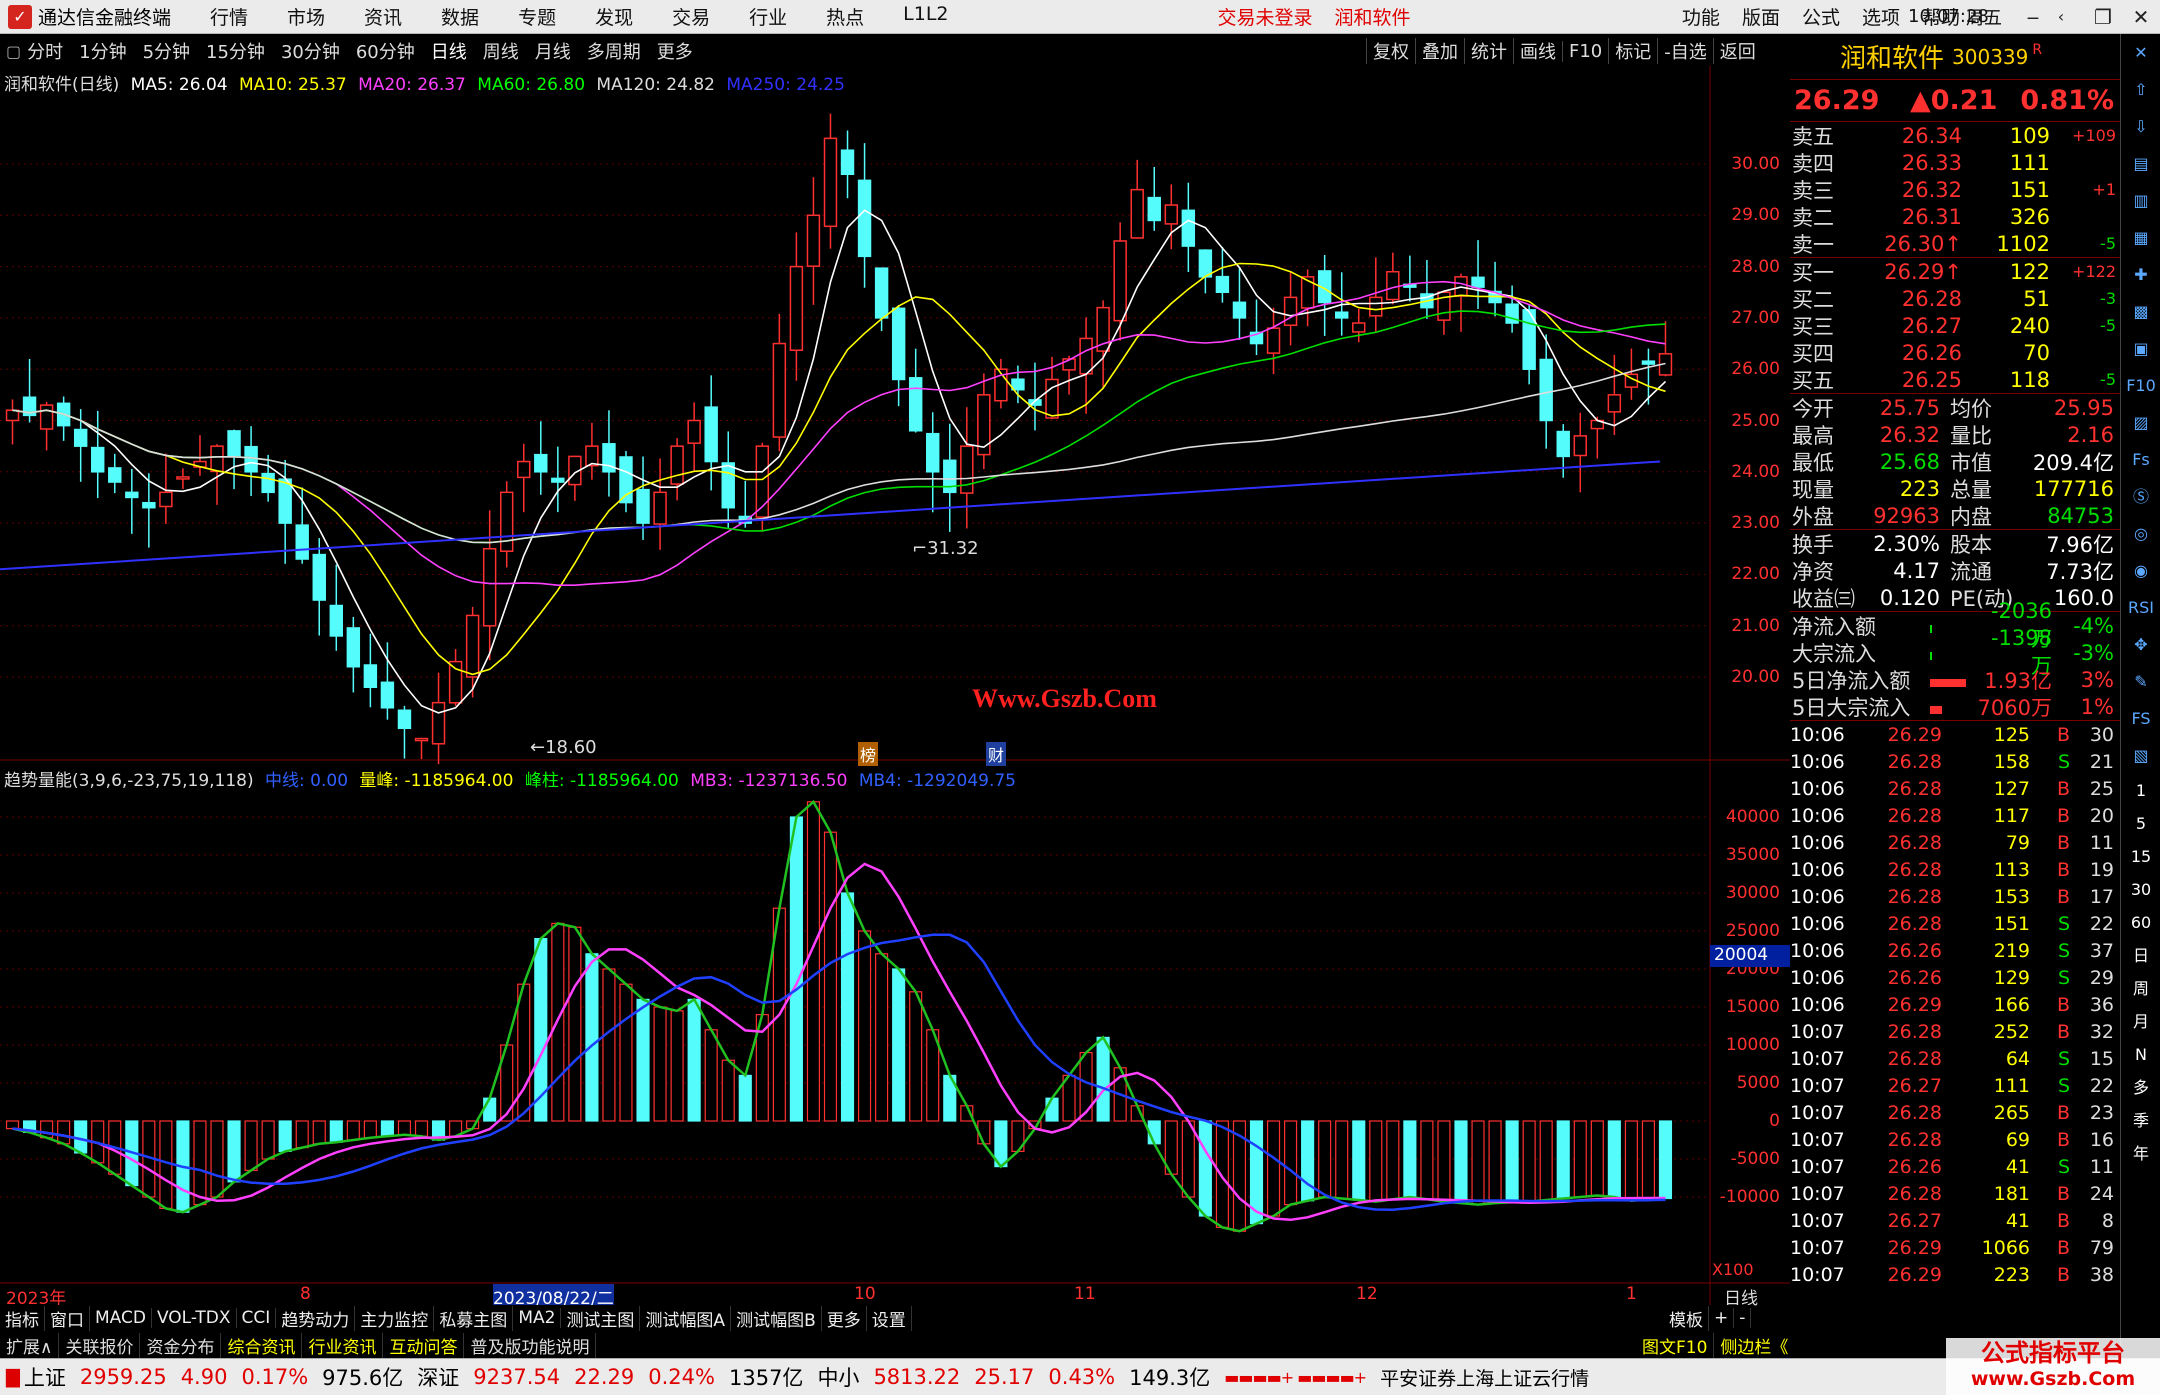 This screenshot has width=2160, height=1395. What do you see at coordinates (1488, 51) in the screenshot?
I see `chart-tool-2: 统计` at bounding box center [1488, 51].